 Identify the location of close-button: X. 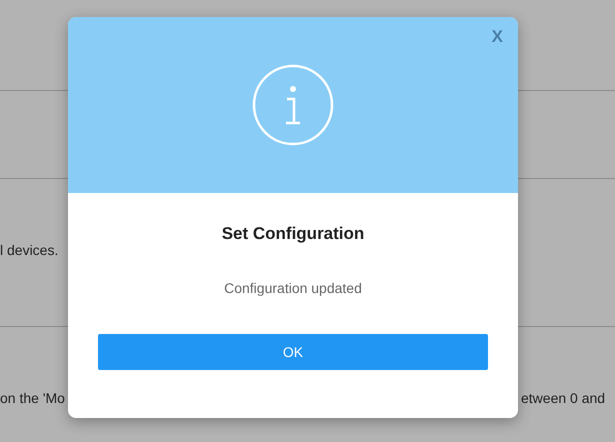
(497, 37).